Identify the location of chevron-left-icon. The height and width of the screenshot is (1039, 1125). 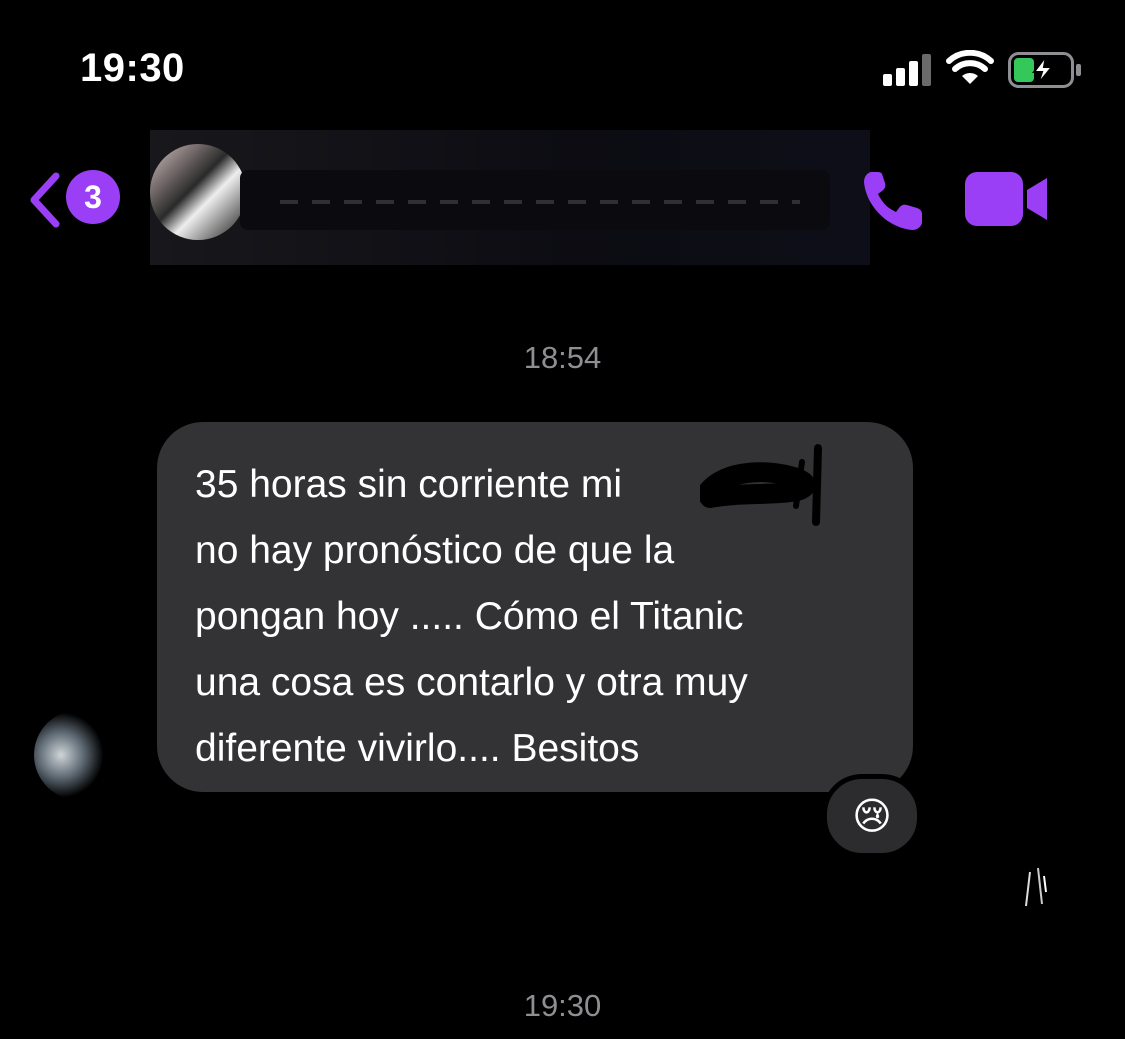
(45, 200).